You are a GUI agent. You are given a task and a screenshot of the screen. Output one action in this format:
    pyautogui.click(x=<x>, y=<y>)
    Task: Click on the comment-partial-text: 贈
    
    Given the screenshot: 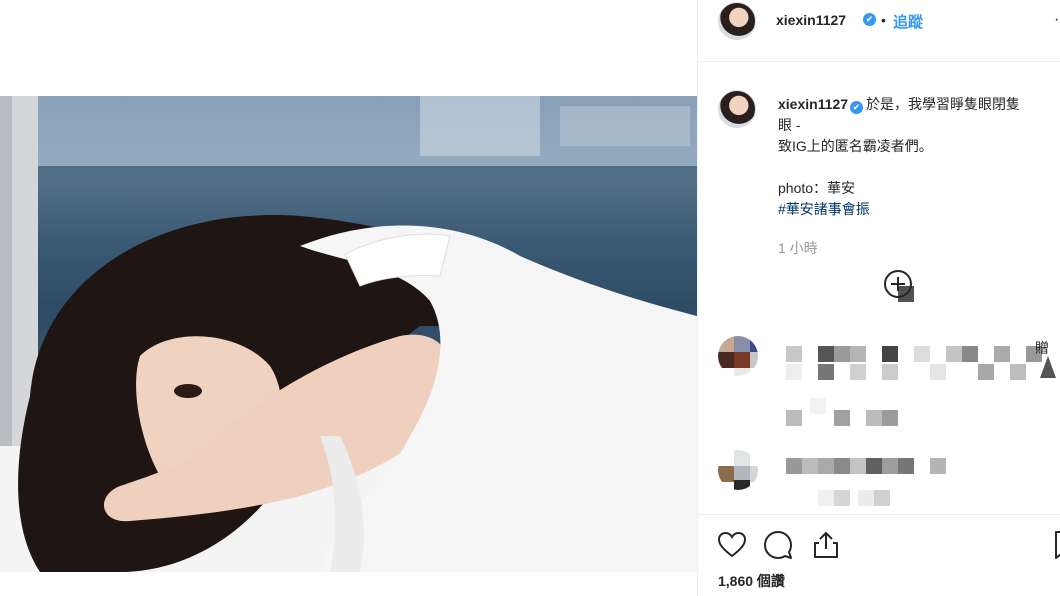 What is the action you would take?
    pyautogui.click(x=1042, y=348)
    